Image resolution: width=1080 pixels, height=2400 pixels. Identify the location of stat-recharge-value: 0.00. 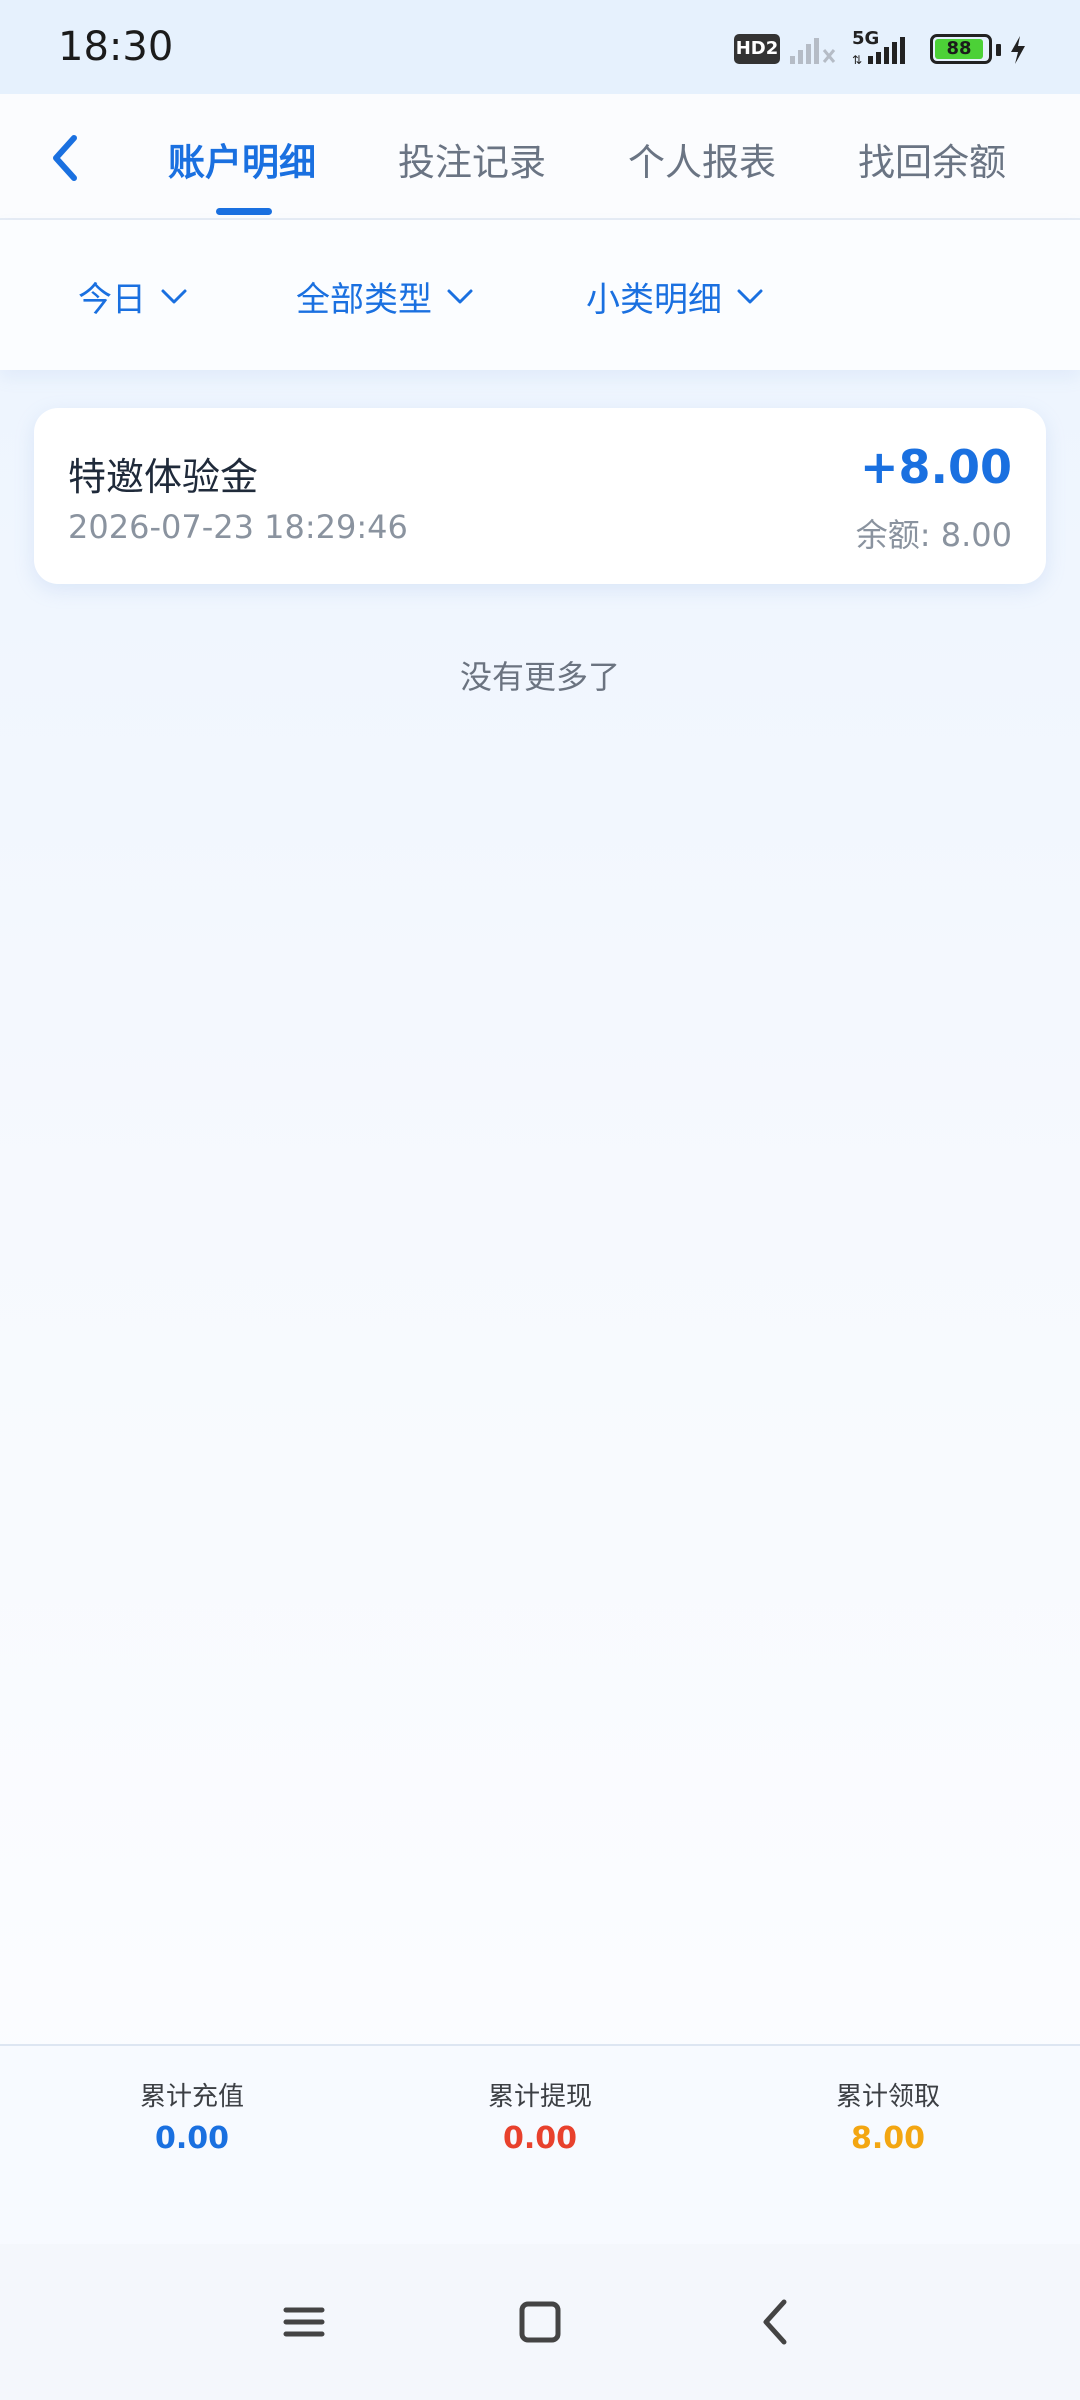
(192, 2138).